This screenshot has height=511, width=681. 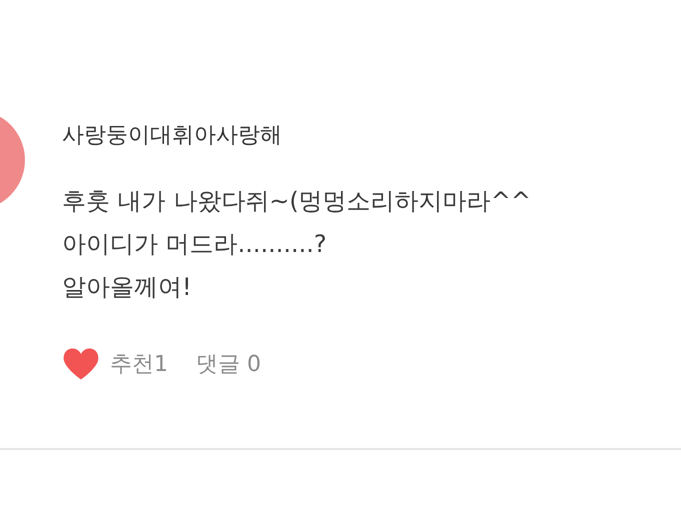 What do you see at coordinates (172, 136) in the screenshot?
I see `author-name: 사랑둥이대휘아사랑해` at bounding box center [172, 136].